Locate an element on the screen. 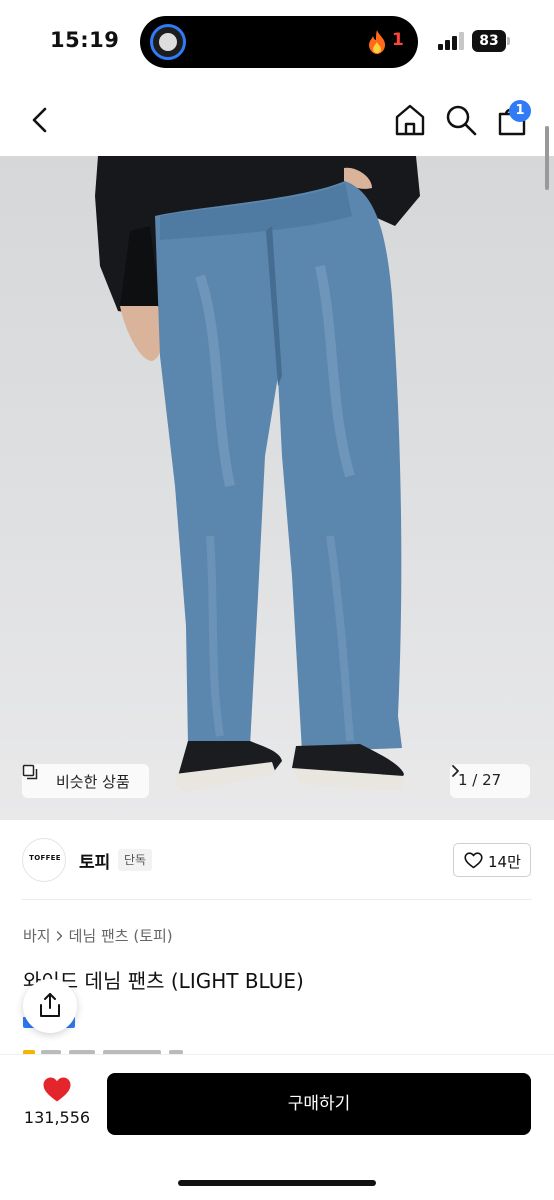 Image resolution: width=554 pixels, height=1200 pixels. heart-outline-icon is located at coordinates (473, 860).